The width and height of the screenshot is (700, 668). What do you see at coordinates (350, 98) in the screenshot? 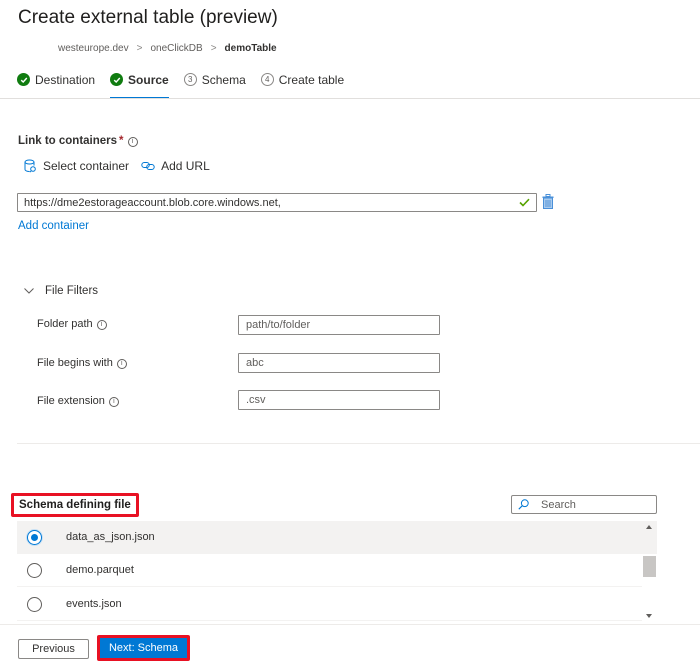
I see `steps-divider` at bounding box center [350, 98].